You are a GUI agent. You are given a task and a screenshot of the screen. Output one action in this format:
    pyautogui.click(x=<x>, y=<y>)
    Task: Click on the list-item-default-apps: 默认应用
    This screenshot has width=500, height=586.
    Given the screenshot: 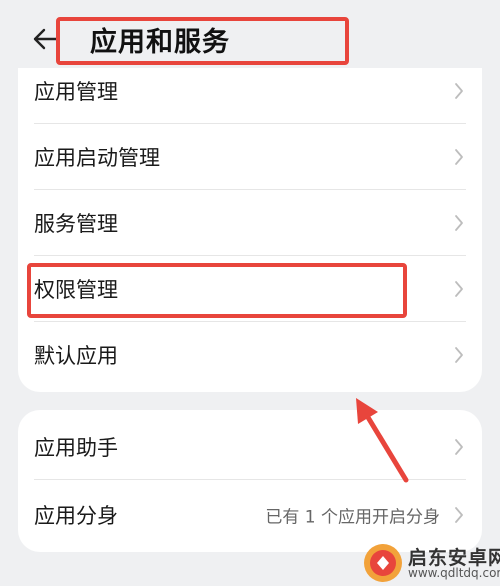 What is the action you would take?
    pyautogui.click(x=250, y=355)
    